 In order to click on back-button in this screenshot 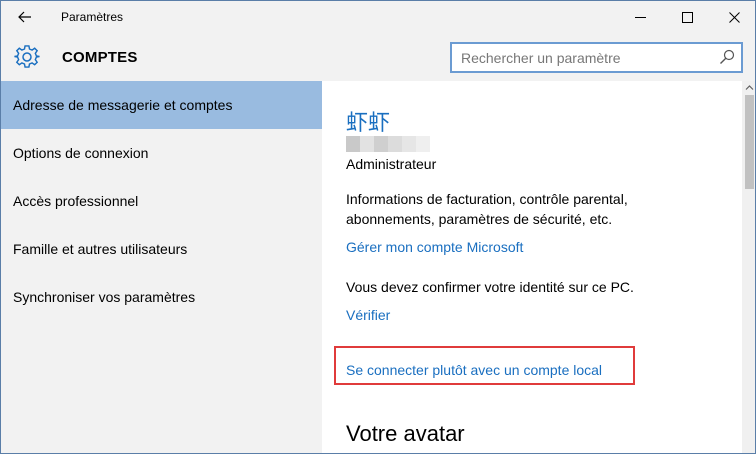, I will do `click(25, 17)`.